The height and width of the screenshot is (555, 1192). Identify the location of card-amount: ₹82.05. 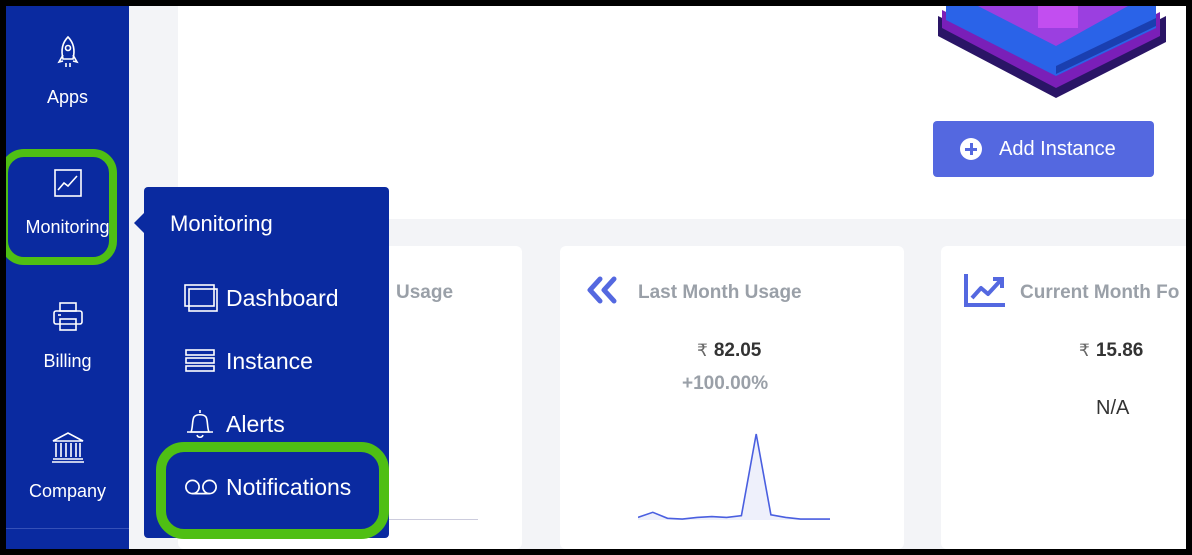
(729, 351).